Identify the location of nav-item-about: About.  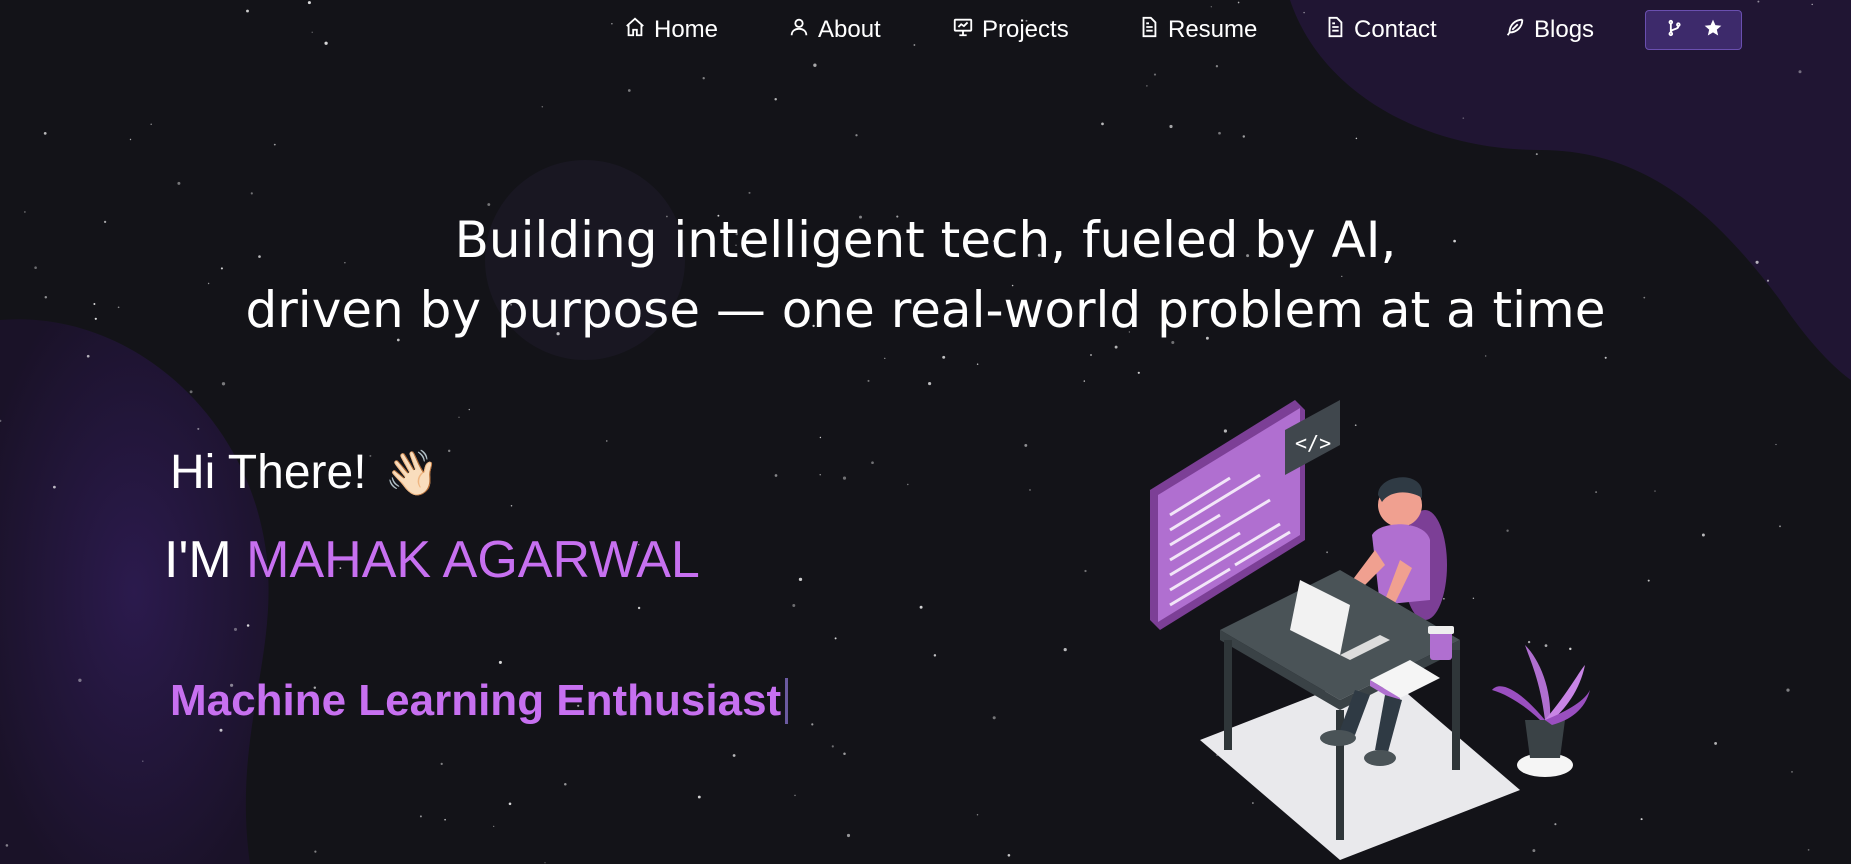
(834, 30).